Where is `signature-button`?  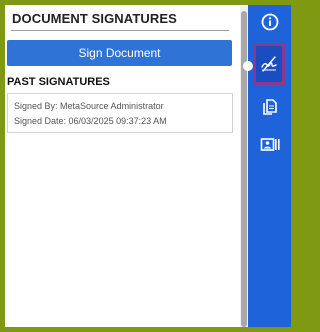
signature-button is located at coordinates (269, 64).